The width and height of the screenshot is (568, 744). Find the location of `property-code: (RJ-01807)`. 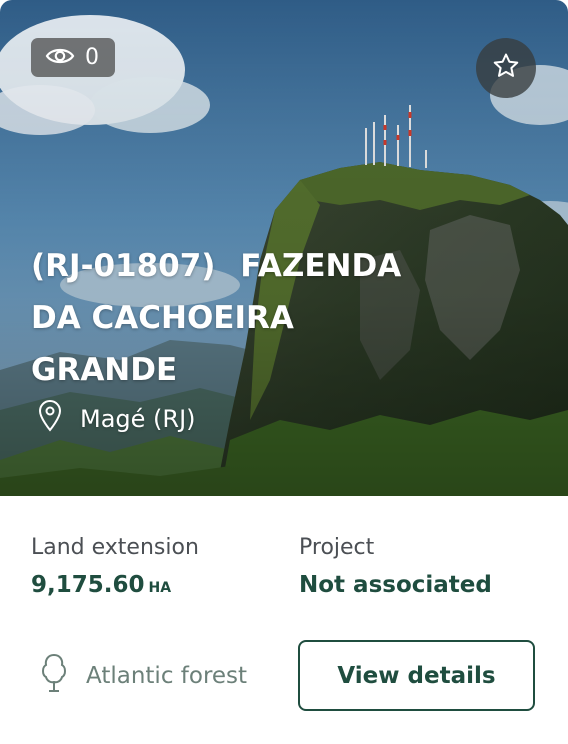

property-code: (RJ-01807) is located at coordinates (123, 266).